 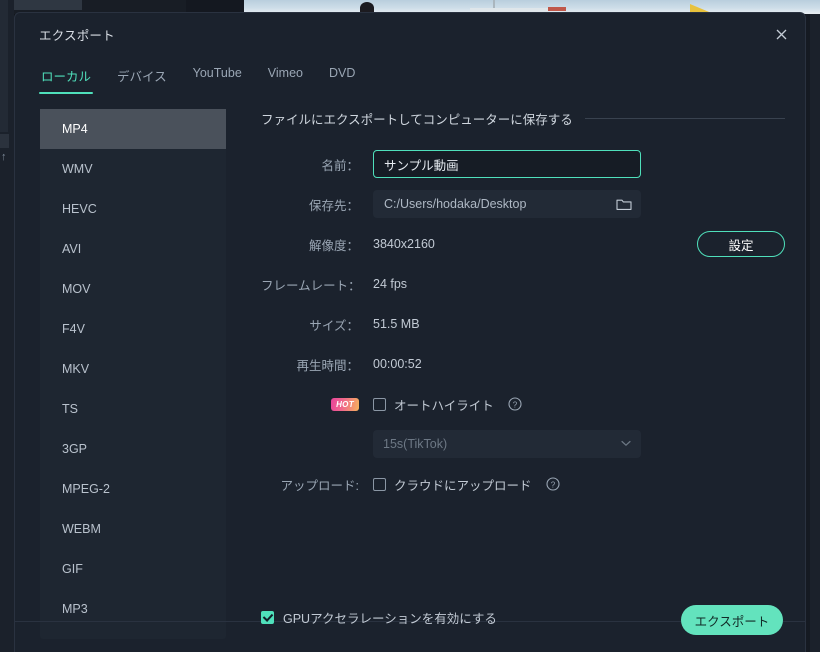 What do you see at coordinates (684, 118) in the screenshot?
I see `section-heading-rule` at bounding box center [684, 118].